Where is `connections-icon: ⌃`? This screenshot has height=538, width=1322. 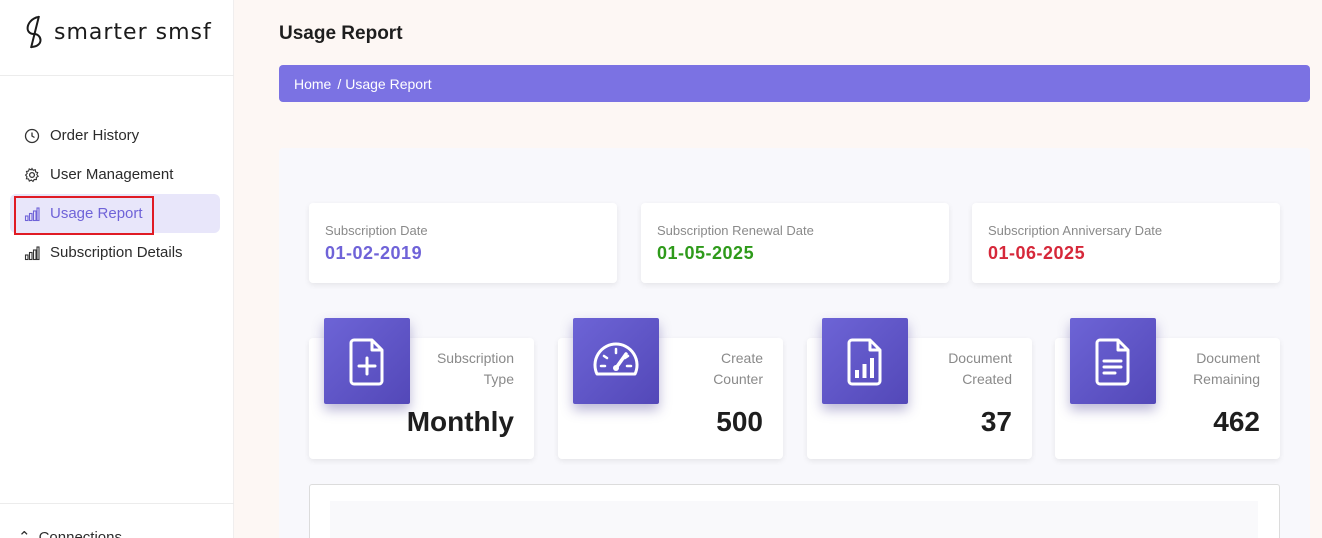 connections-icon: ⌃ is located at coordinates (24, 533).